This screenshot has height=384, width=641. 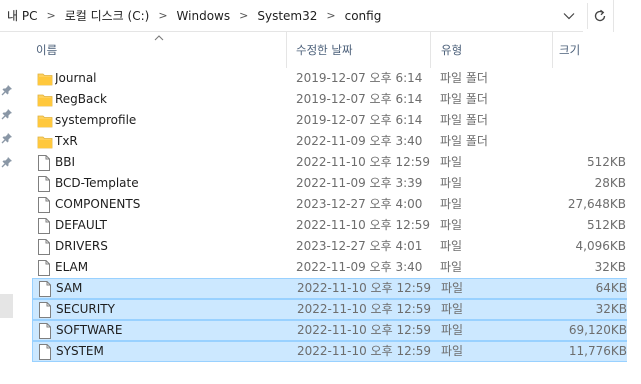 What do you see at coordinates (359, 204) in the screenshot?
I see `file-modified-date: 2023-12-27 오후 4:00` at bounding box center [359, 204].